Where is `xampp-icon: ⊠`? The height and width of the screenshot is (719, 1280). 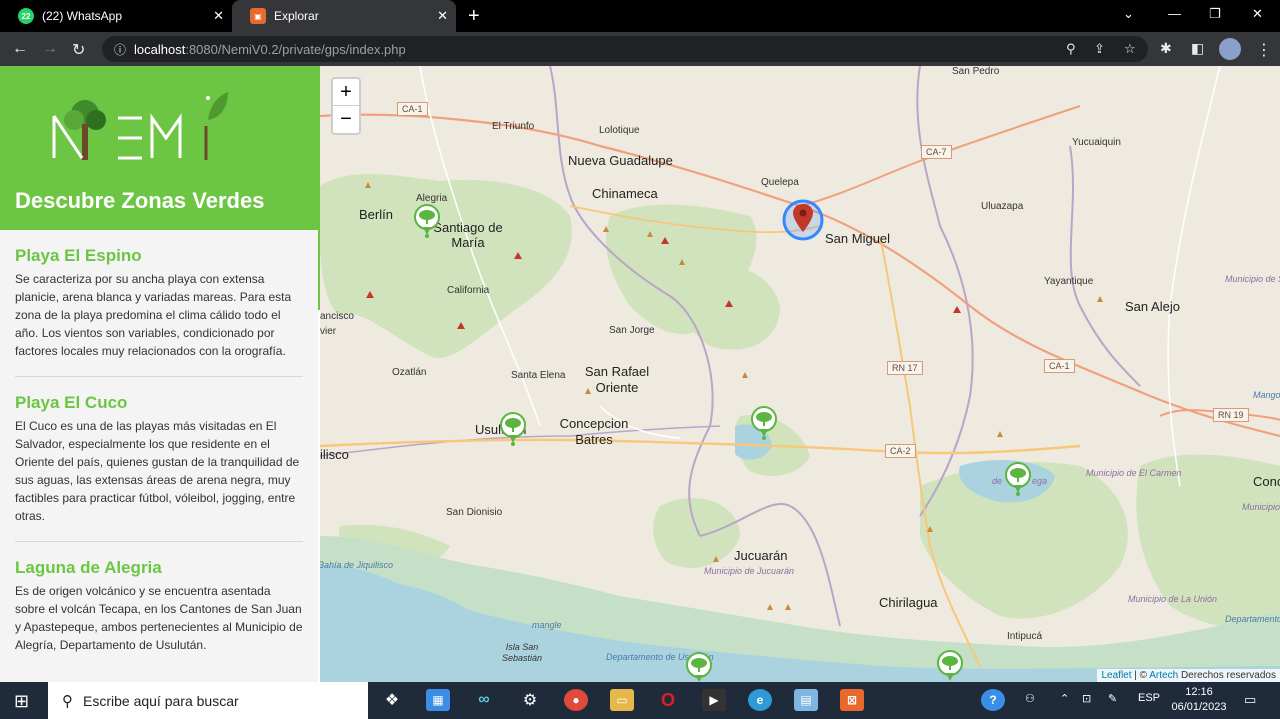 xampp-icon: ⊠ is located at coordinates (852, 700).